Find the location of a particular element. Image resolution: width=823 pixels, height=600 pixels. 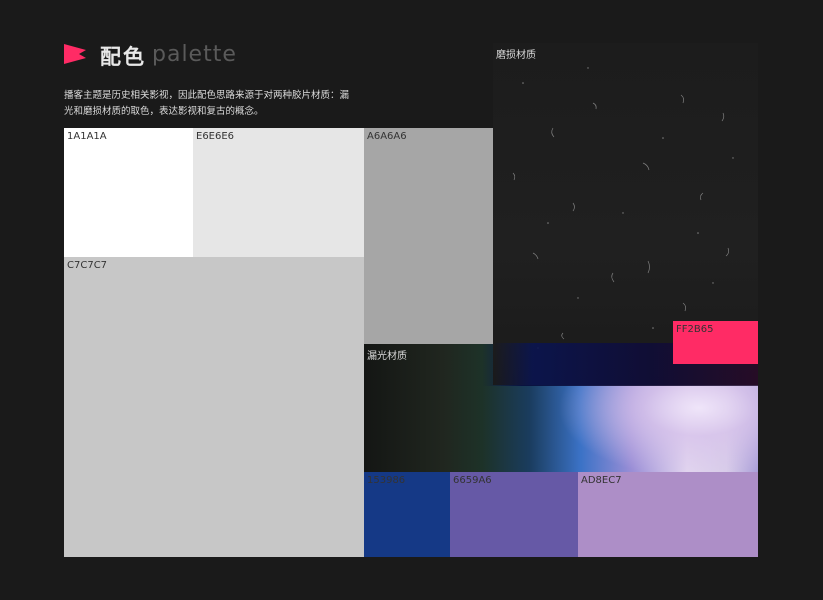

swatch-label: 1A1A1A is located at coordinates (87, 136).